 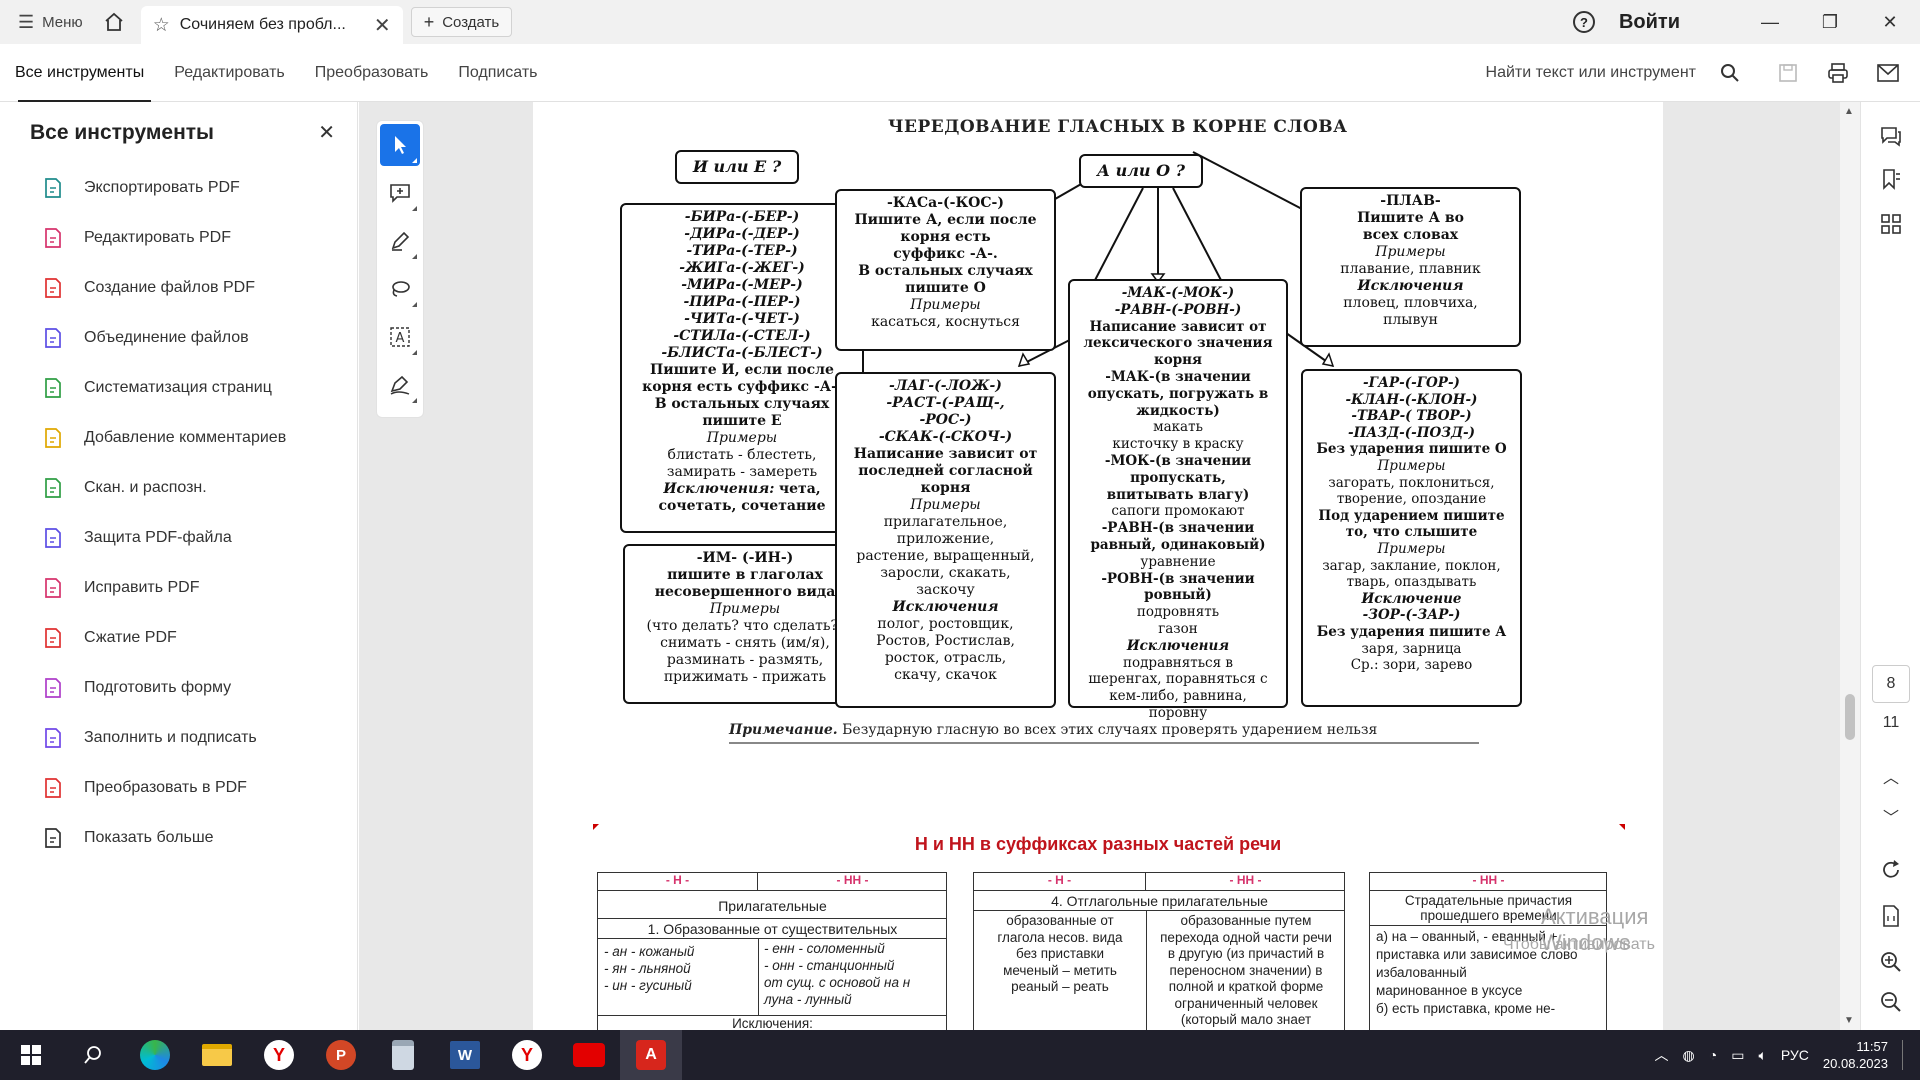 I want to click on taskbar-search-button, so click(x=93, y=1055).